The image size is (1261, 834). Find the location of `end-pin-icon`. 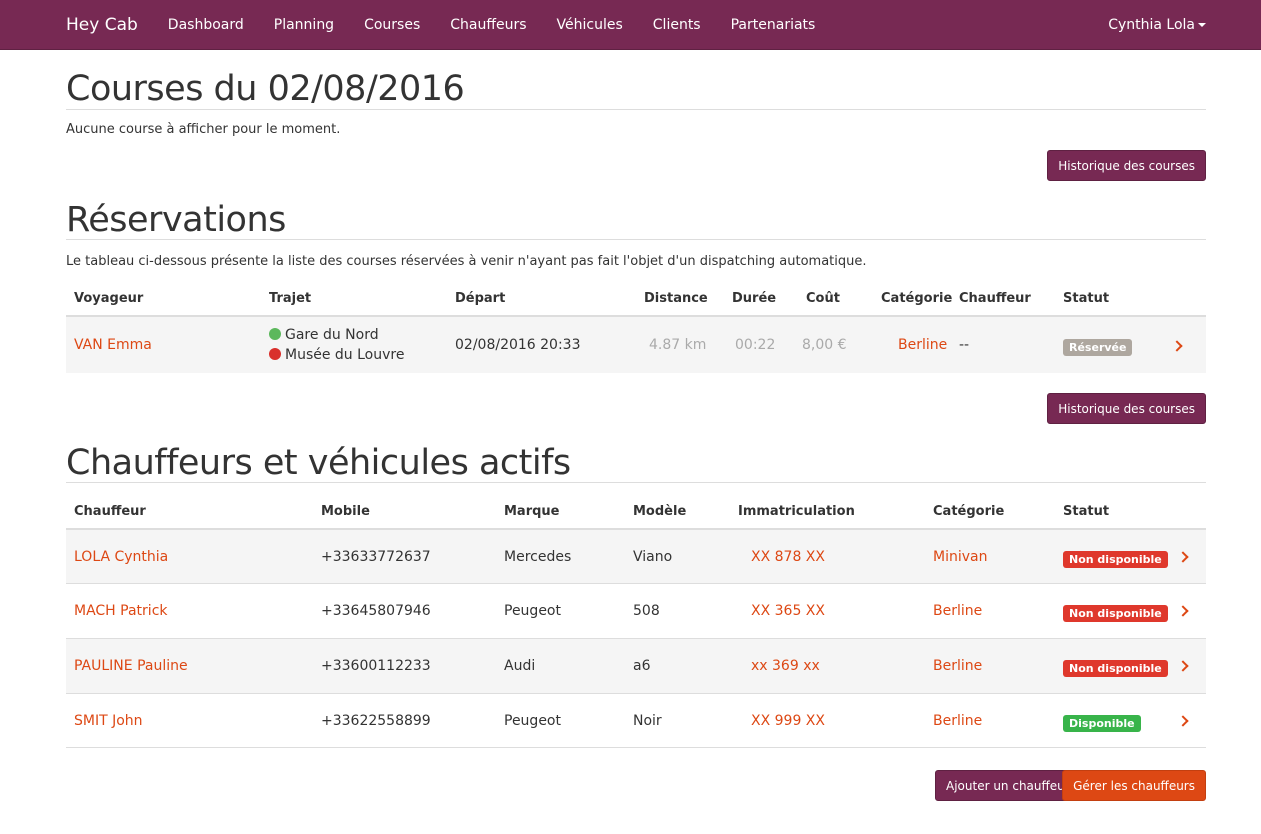

end-pin-icon is located at coordinates (275, 354).